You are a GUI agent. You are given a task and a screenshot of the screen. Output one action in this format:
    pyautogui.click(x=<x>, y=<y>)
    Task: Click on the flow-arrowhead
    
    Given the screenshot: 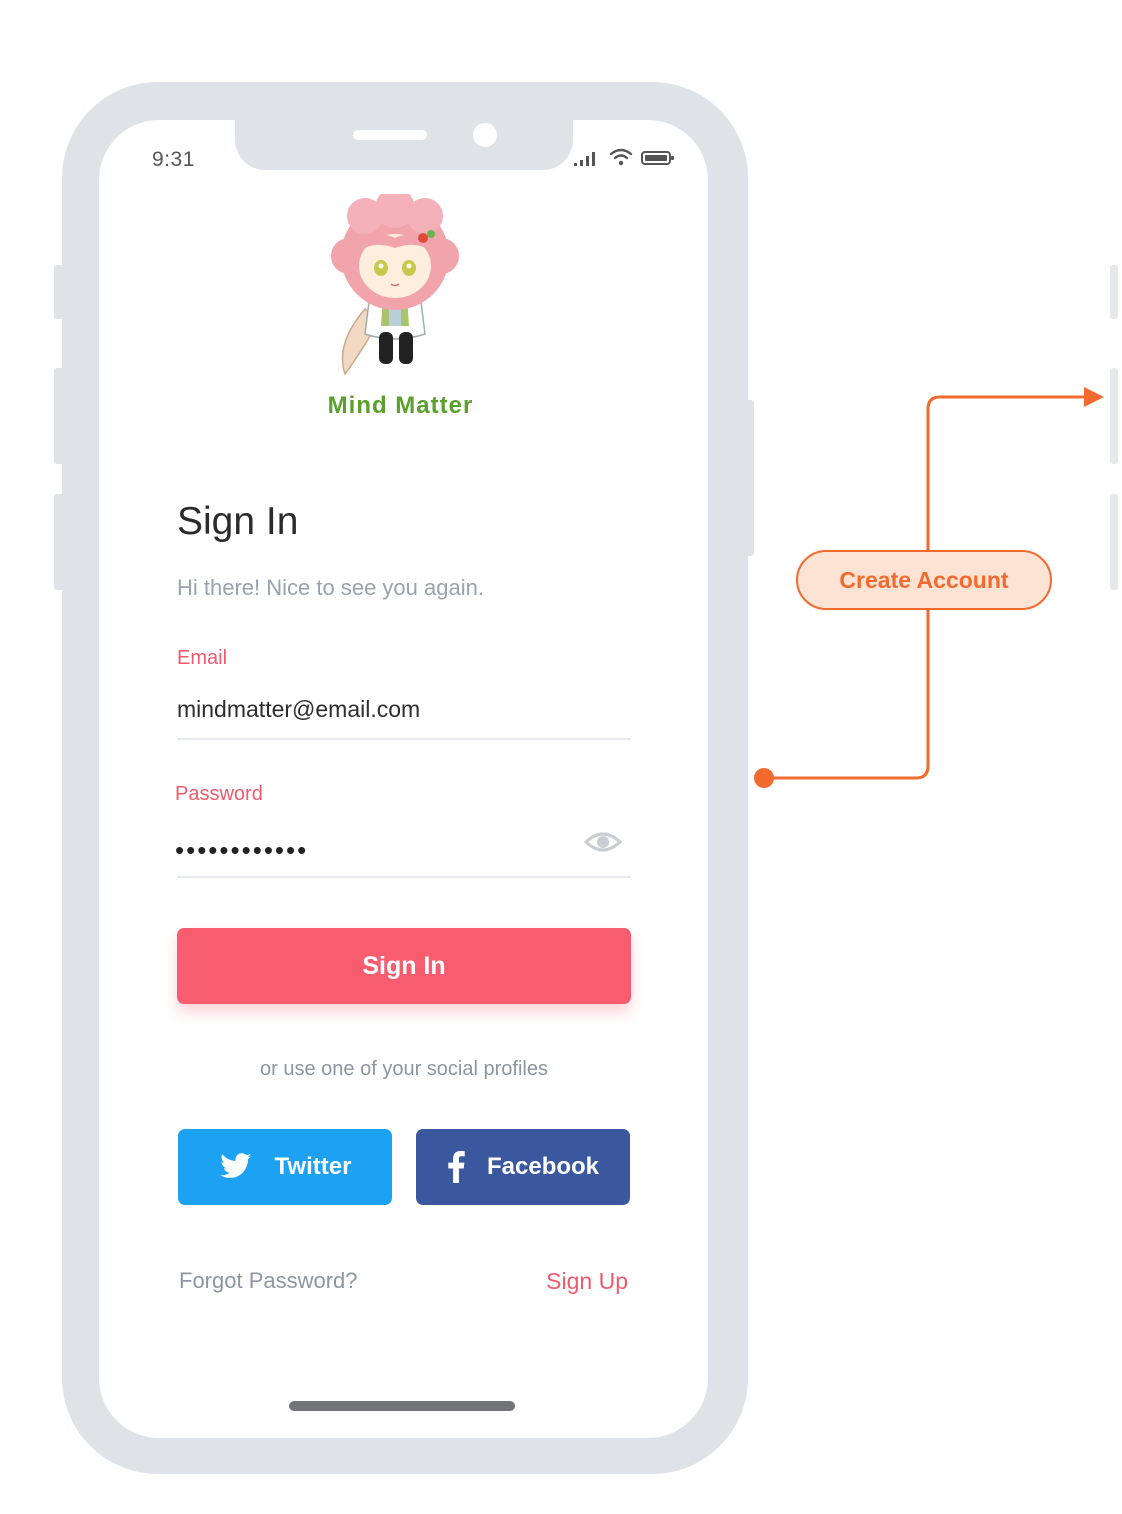 What is the action you would take?
    pyautogui.click(x=1094, y=397)
    